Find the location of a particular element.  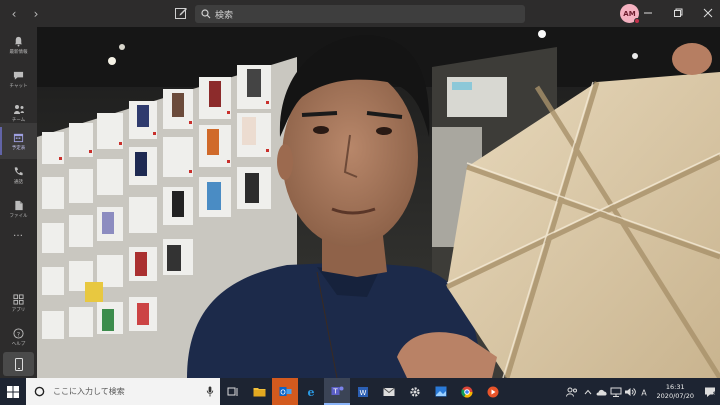

network-button is located at coordinates (616, 391).